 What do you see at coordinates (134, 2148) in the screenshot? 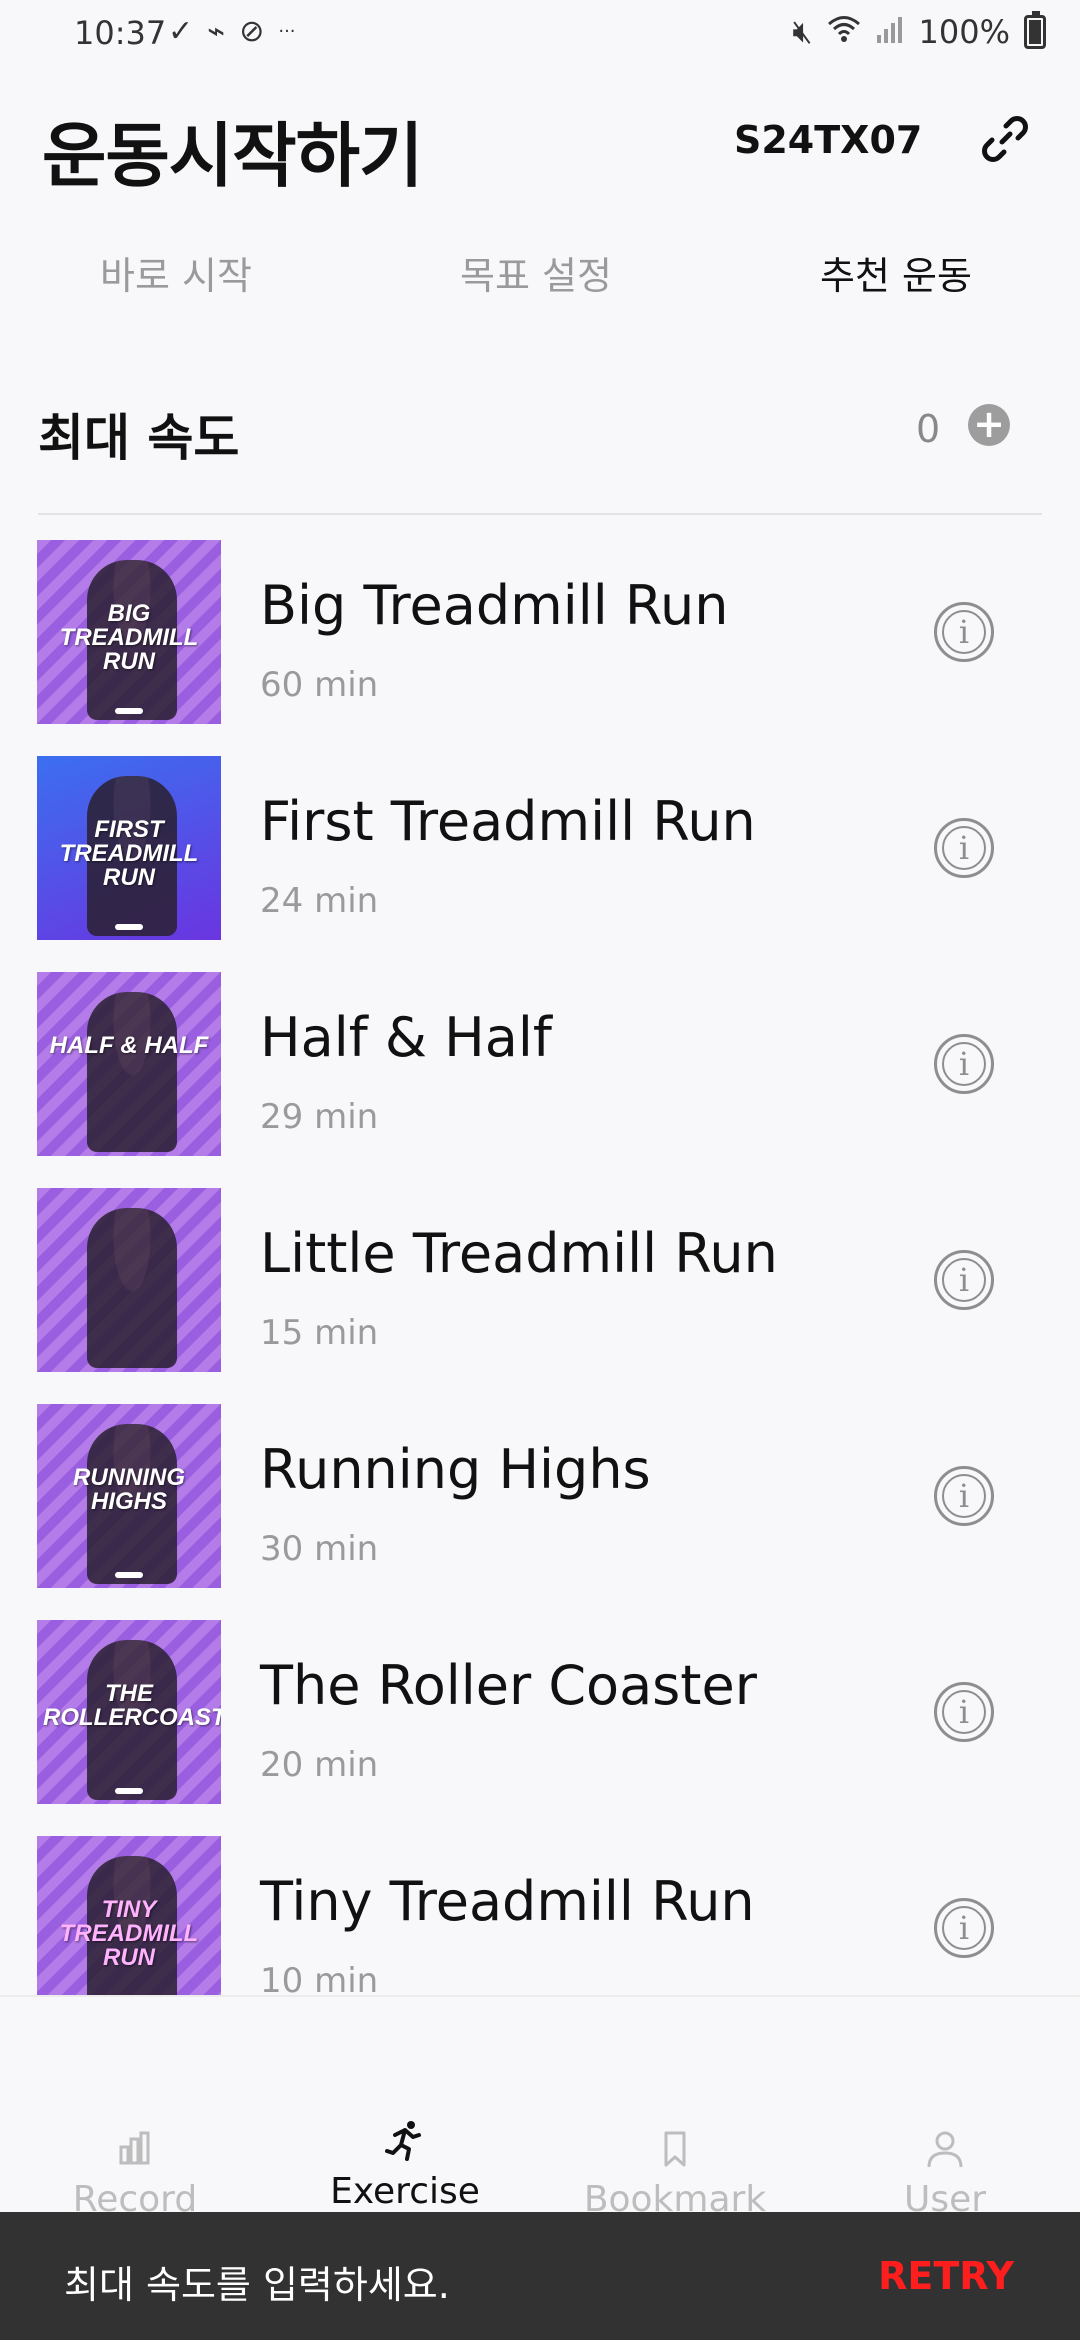
I see `bar-chart-icon` at bounding box center [134, 2148].